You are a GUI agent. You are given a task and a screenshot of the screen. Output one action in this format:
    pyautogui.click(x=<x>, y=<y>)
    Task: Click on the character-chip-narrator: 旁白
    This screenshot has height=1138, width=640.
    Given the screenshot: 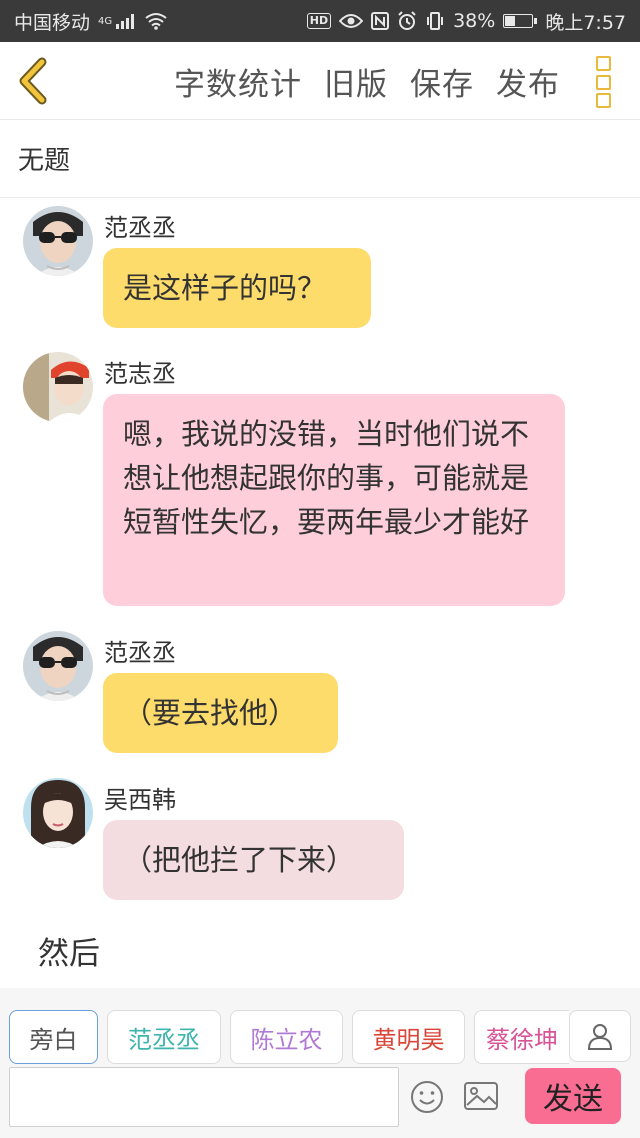 What is the action you would take?
    pyautogui.click(x=53, y=1037)
    